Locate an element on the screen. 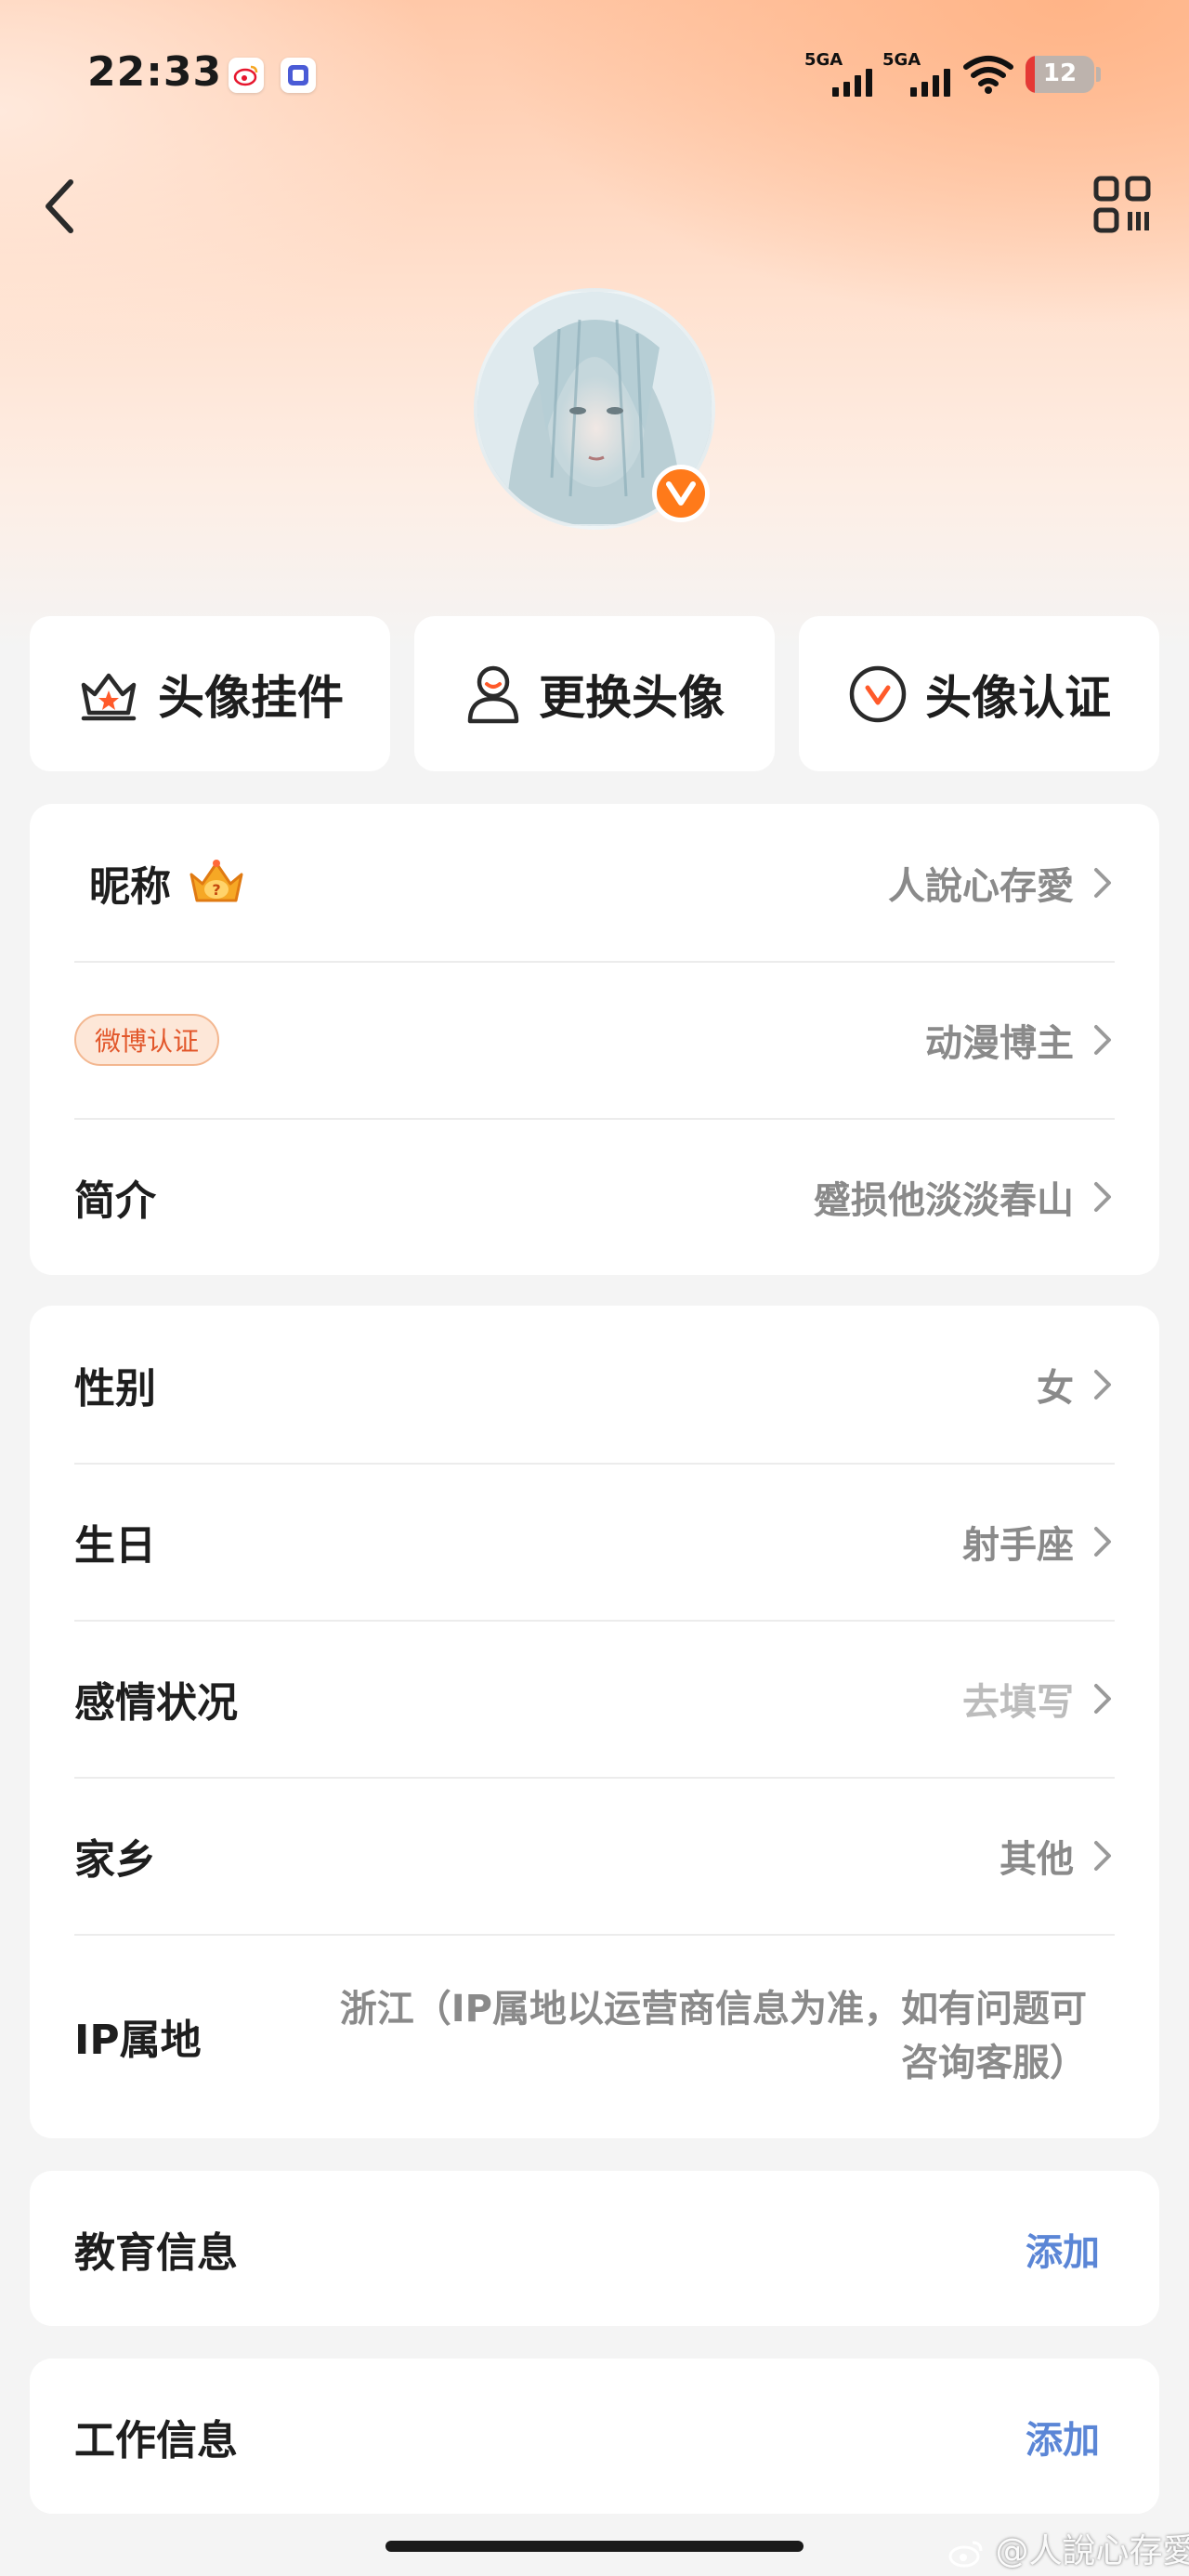  education-card: 教育信息 添加 is located at coordinates (594, 2248).